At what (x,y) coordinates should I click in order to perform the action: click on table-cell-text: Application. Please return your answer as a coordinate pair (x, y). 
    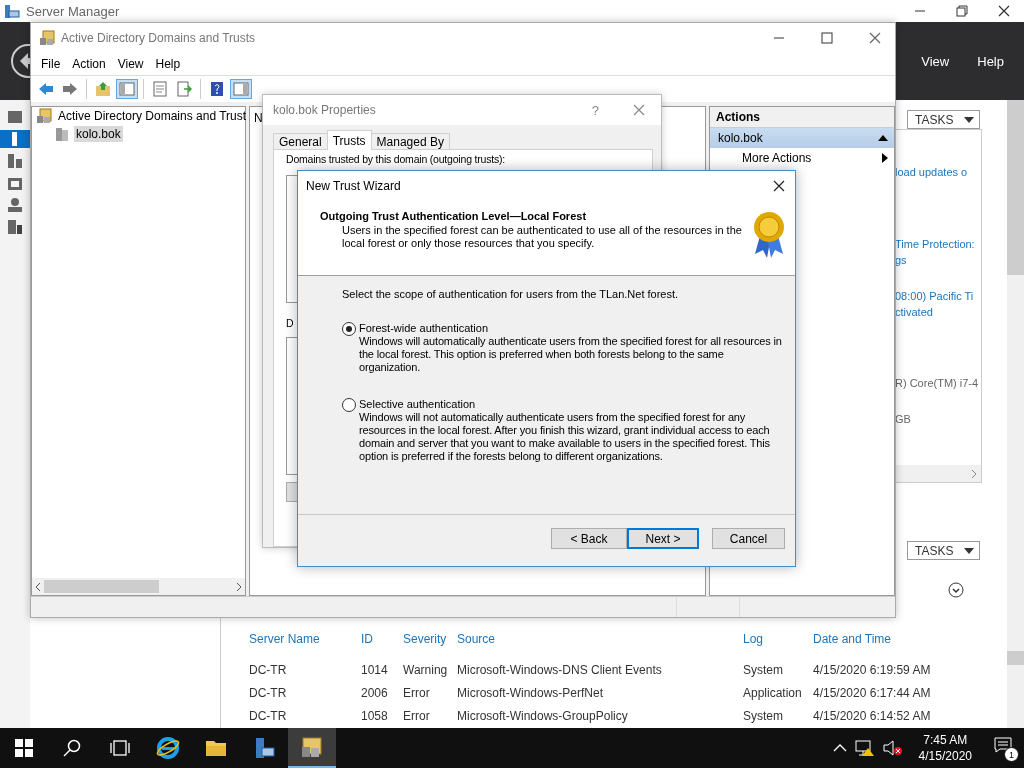
    Looking at the image, I should click on (773, 693).